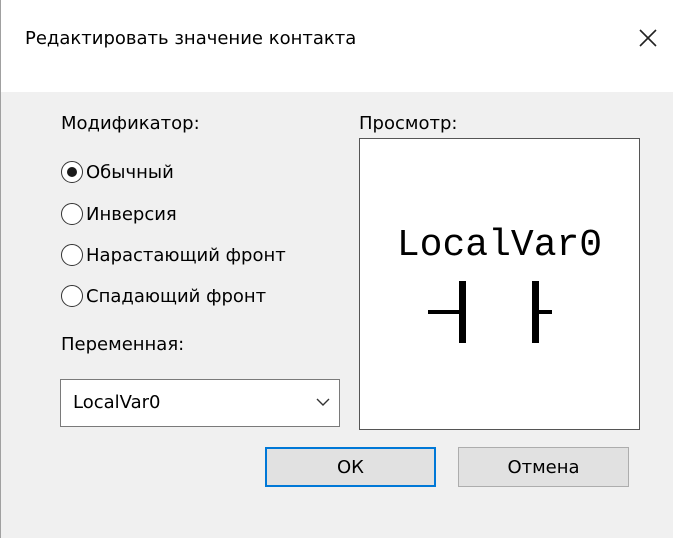 This screenshot has width=673, height=538. I want to click on chevron-down-icon, so click(323, 402).